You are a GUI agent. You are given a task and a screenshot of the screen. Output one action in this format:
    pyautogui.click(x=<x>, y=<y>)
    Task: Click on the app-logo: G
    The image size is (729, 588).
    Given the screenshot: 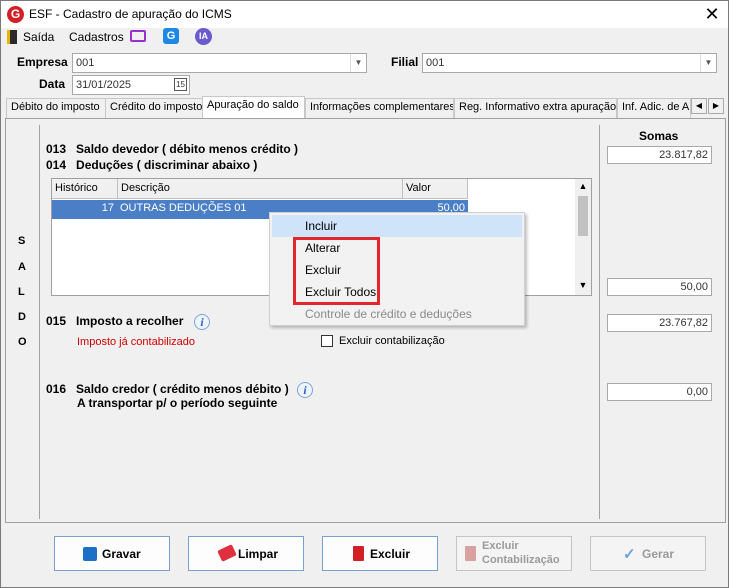 What is the action you would take?
    pyautogui.click(x=15, y=14)
    